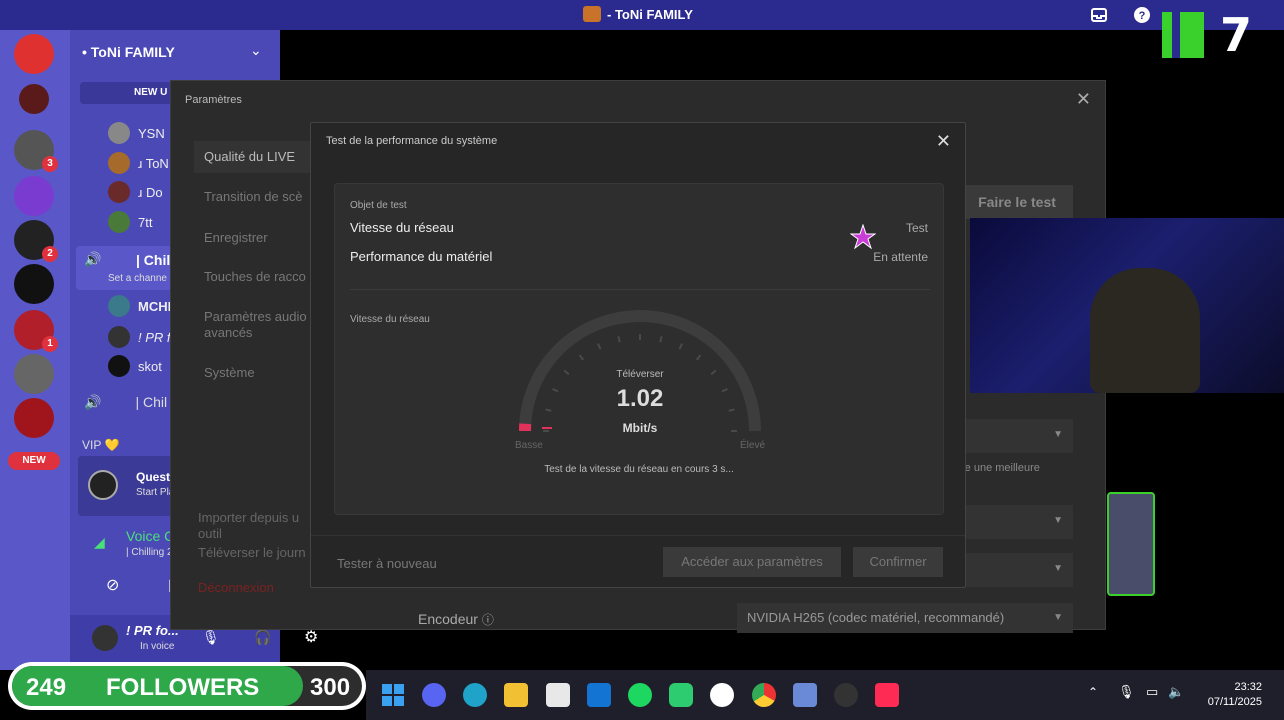 Image resolution: width=1284 pixels, height=720 pixels. What do you see at coordinates (139, 337) in the screenshot?
I see `voice-member: ! PR f` at bounding box center [139, 337].